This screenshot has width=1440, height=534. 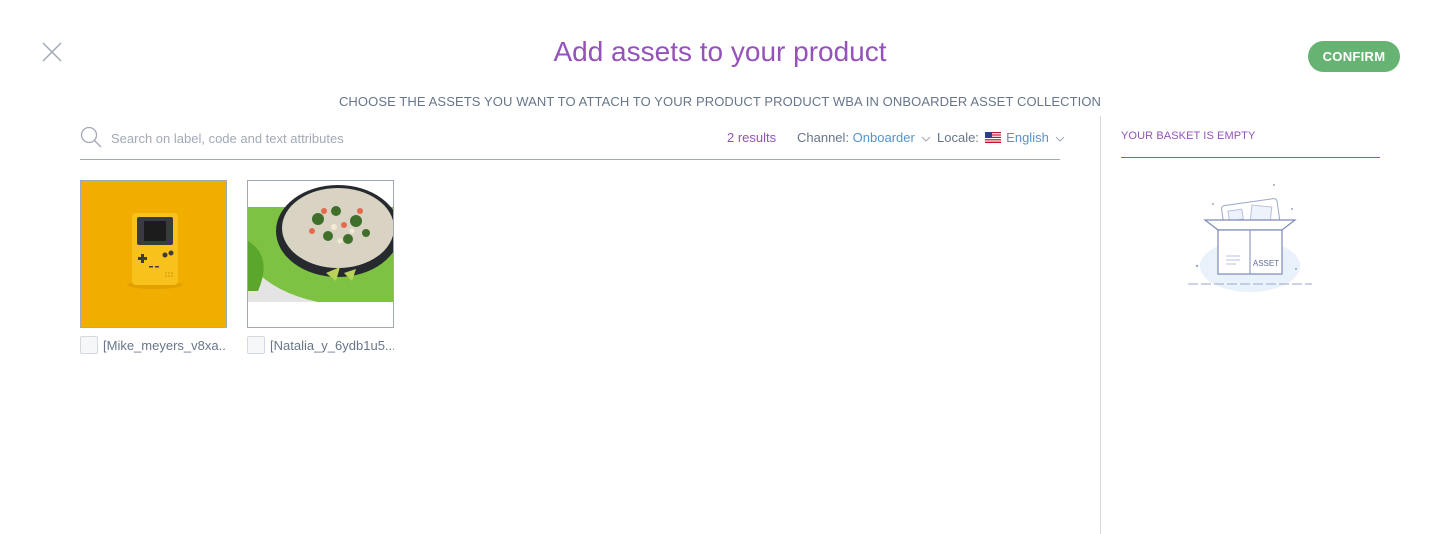 What do you see at coordinates (1188, 136) in the screenshot?
I see `basket-title: YOUR BASKET IS EMPTY` at bounding box center [1188, 136].